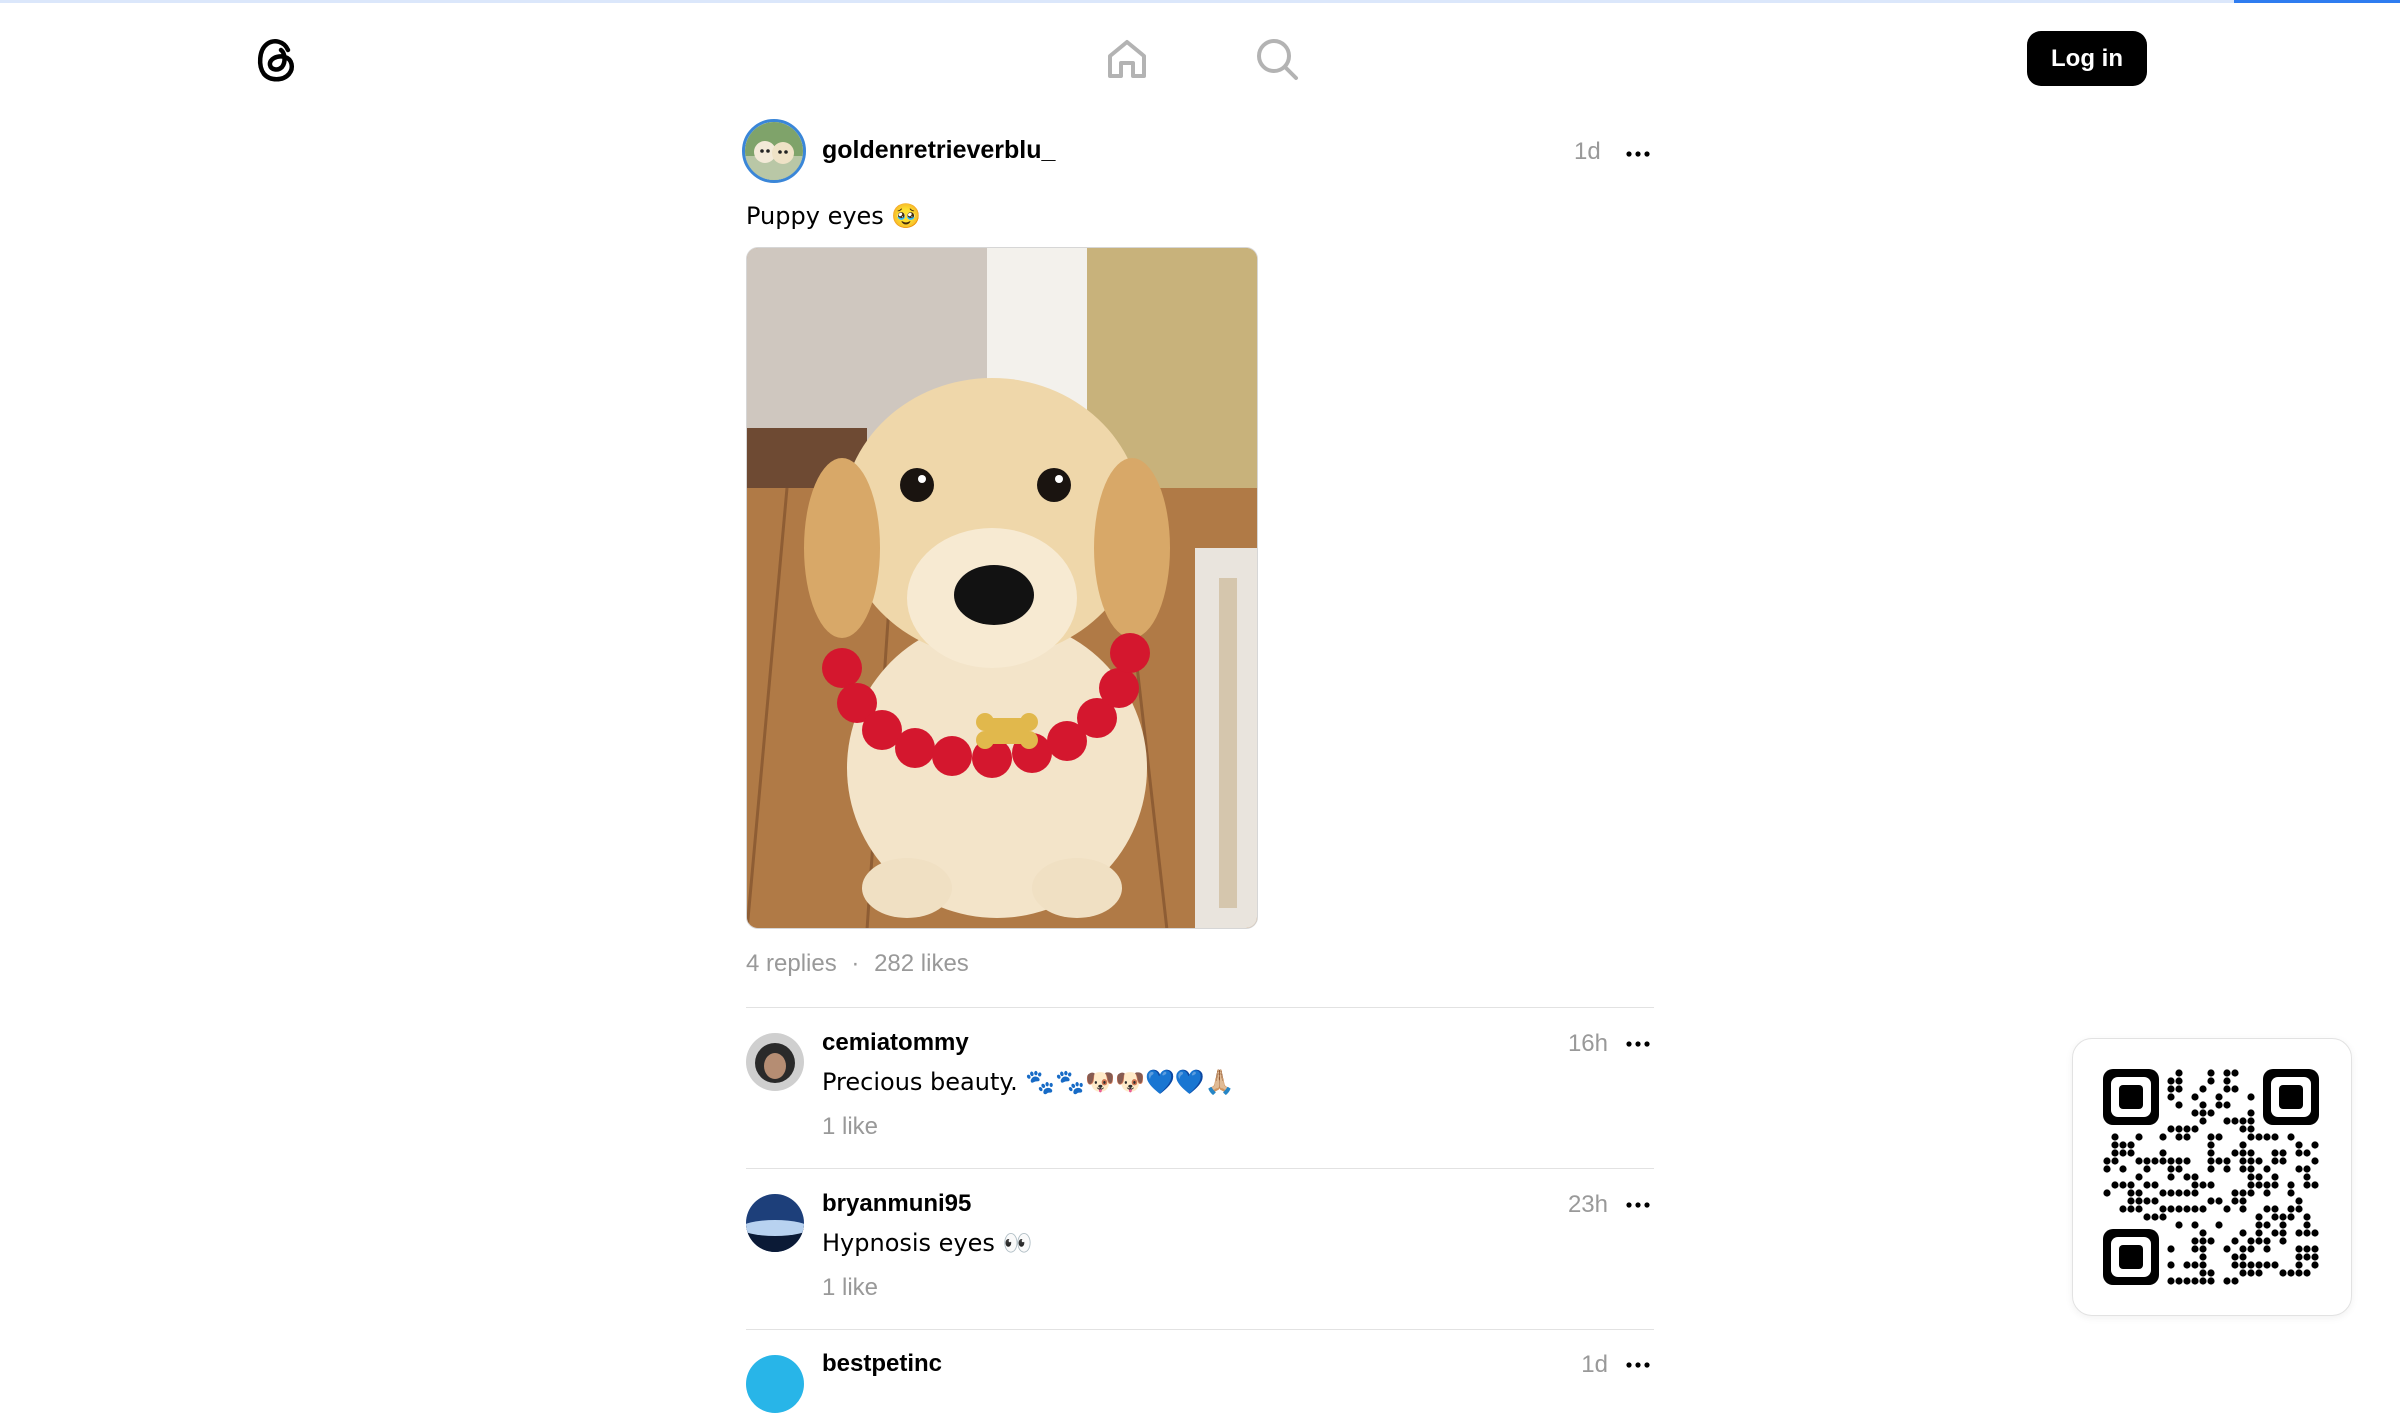  I want to click on reply-username: bestpetinc, so click(882, 1364).